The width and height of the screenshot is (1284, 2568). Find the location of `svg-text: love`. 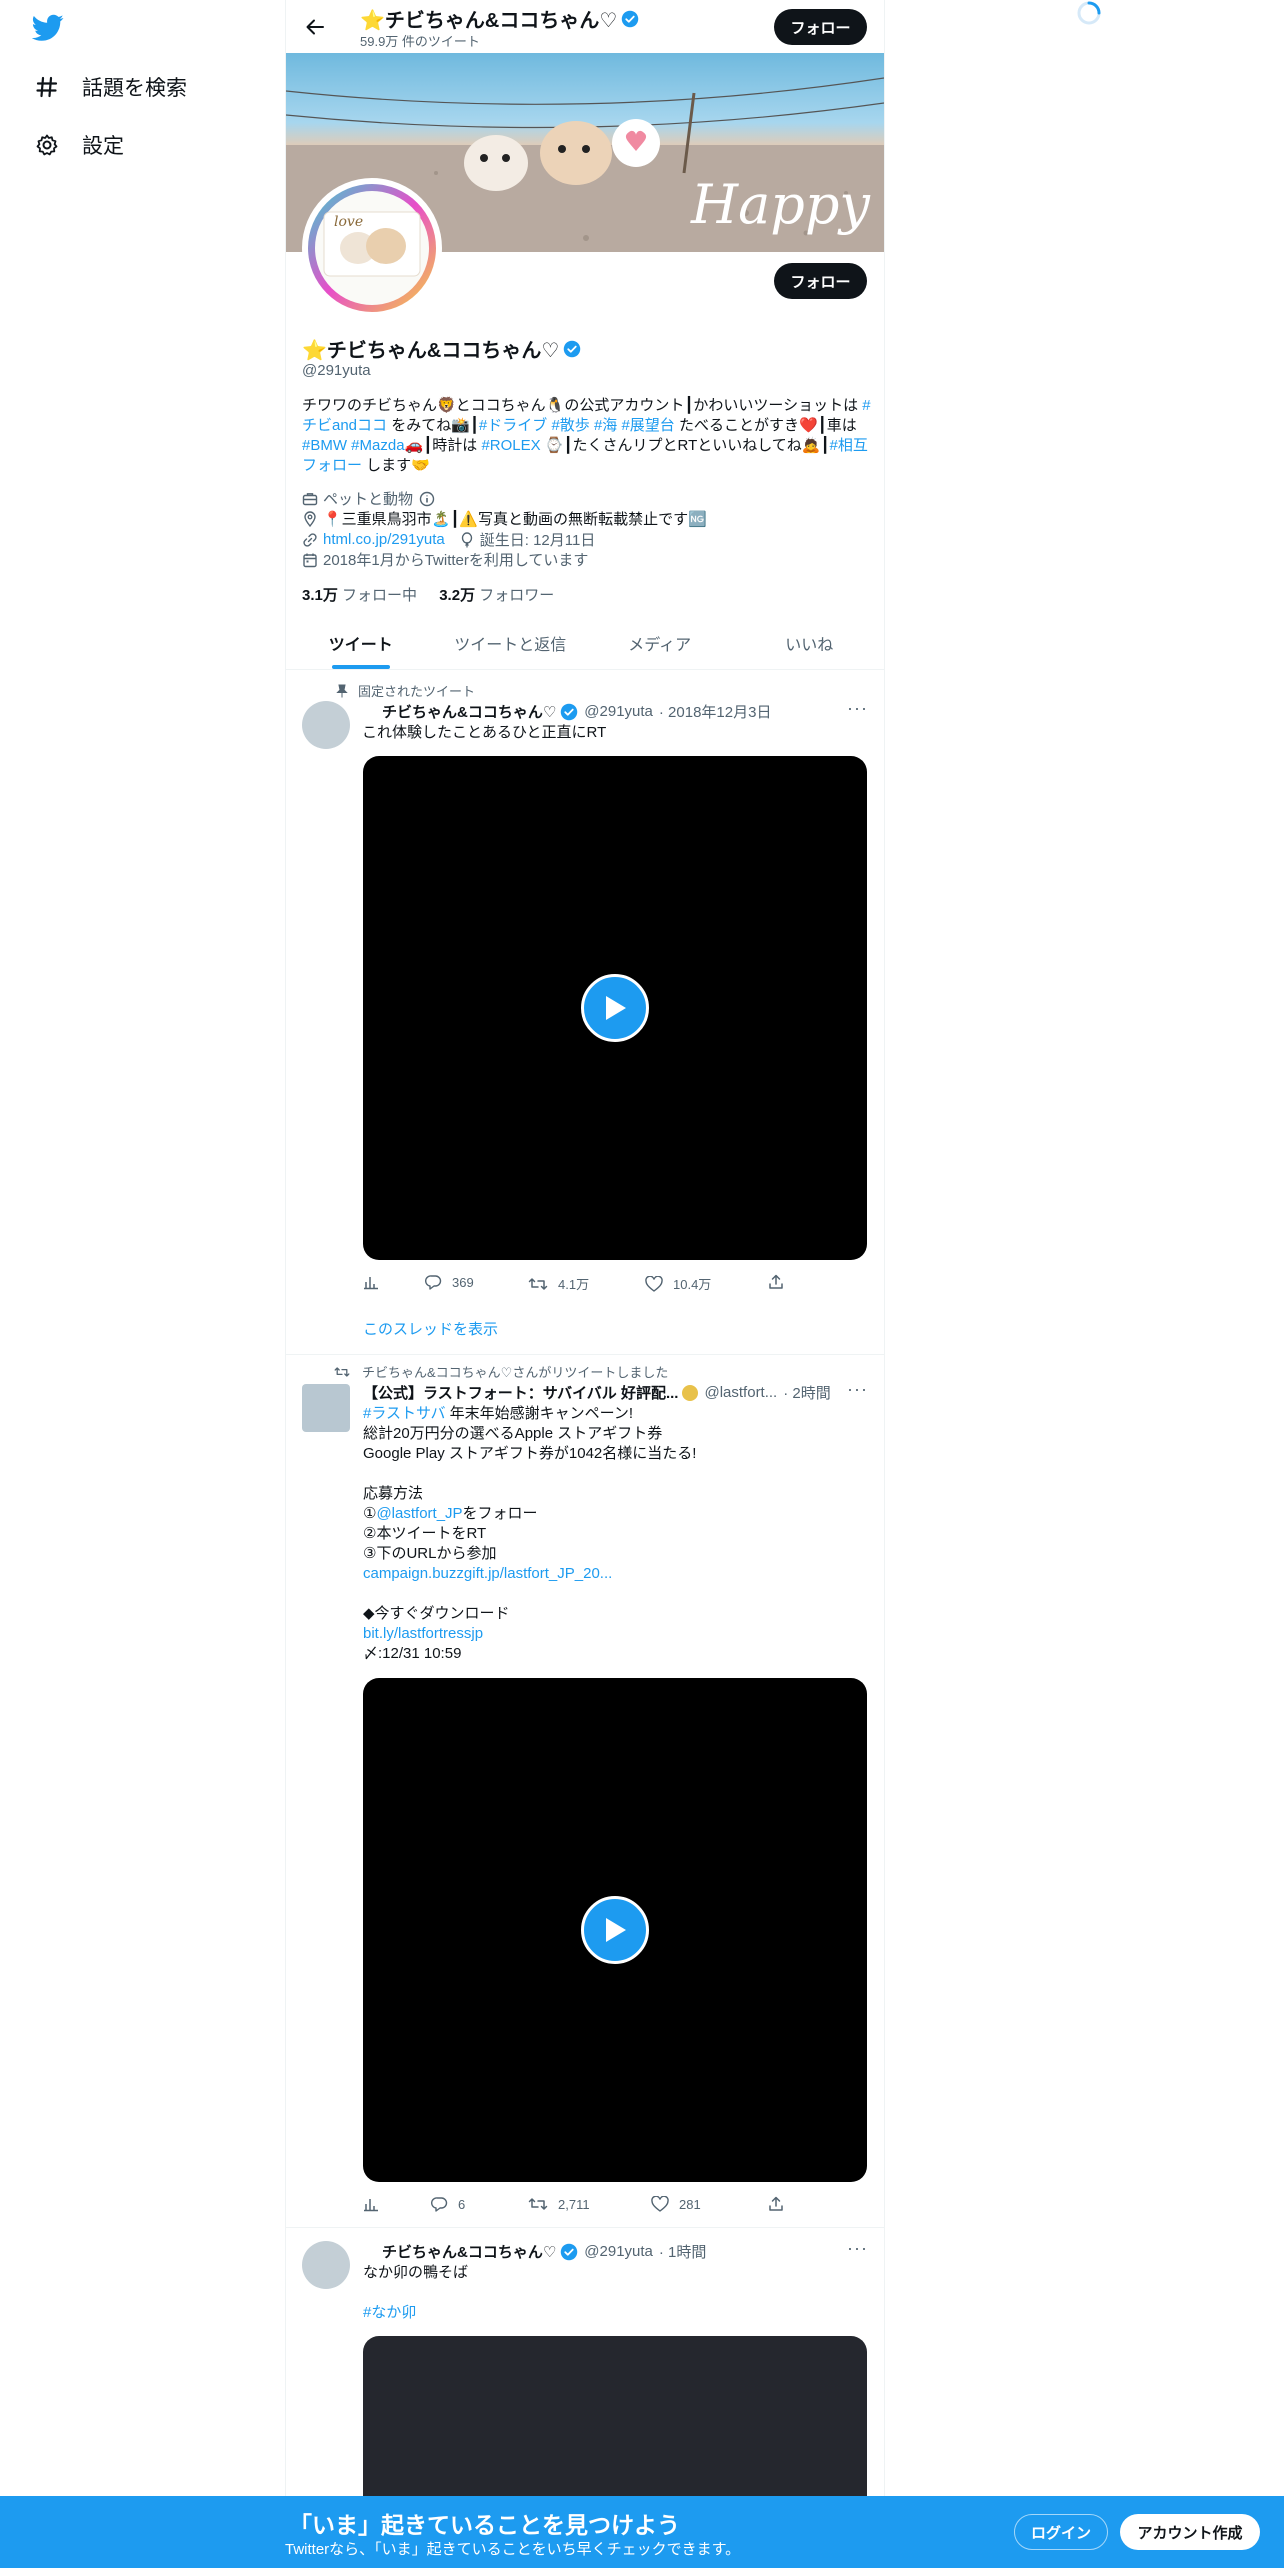

svg-text: love is located at coordinates (348, 222).